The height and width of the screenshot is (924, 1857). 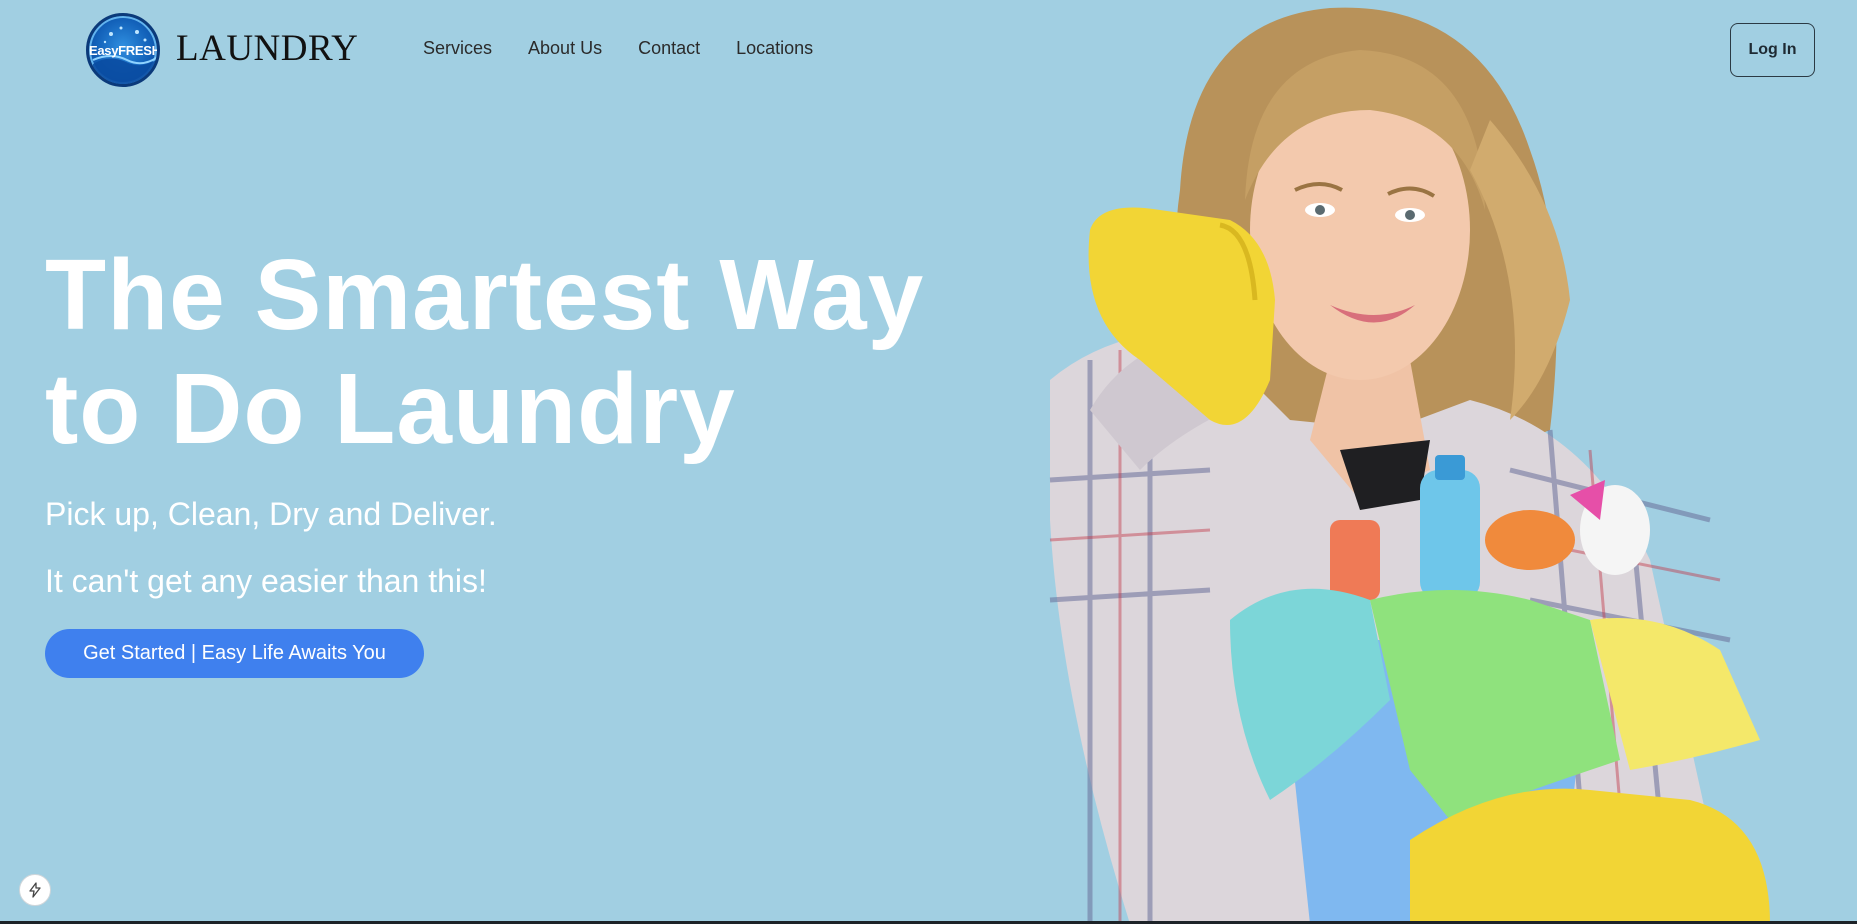 I want to click on lightning-bolt-icon, so click(x=35, y=890).